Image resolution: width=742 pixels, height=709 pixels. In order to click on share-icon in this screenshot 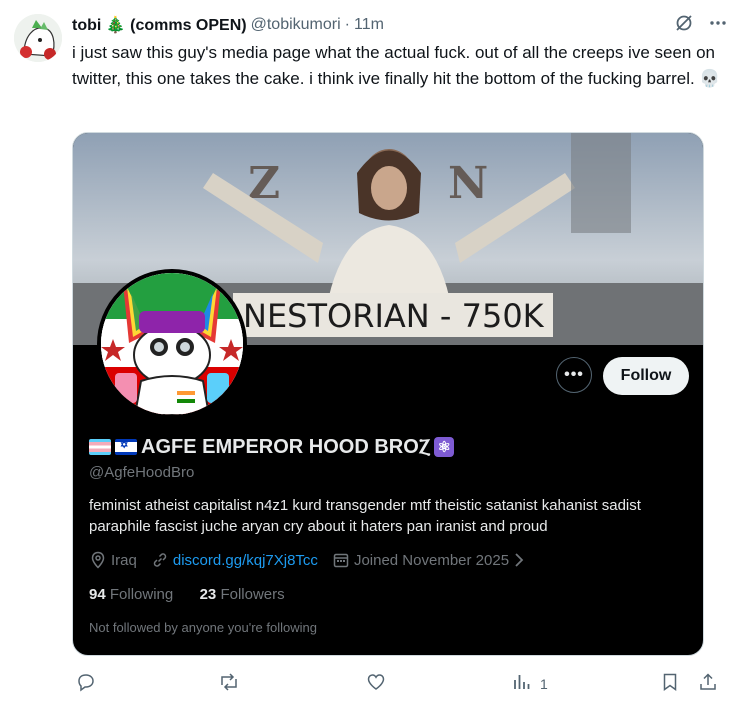, I will do `click(708, 683)`.